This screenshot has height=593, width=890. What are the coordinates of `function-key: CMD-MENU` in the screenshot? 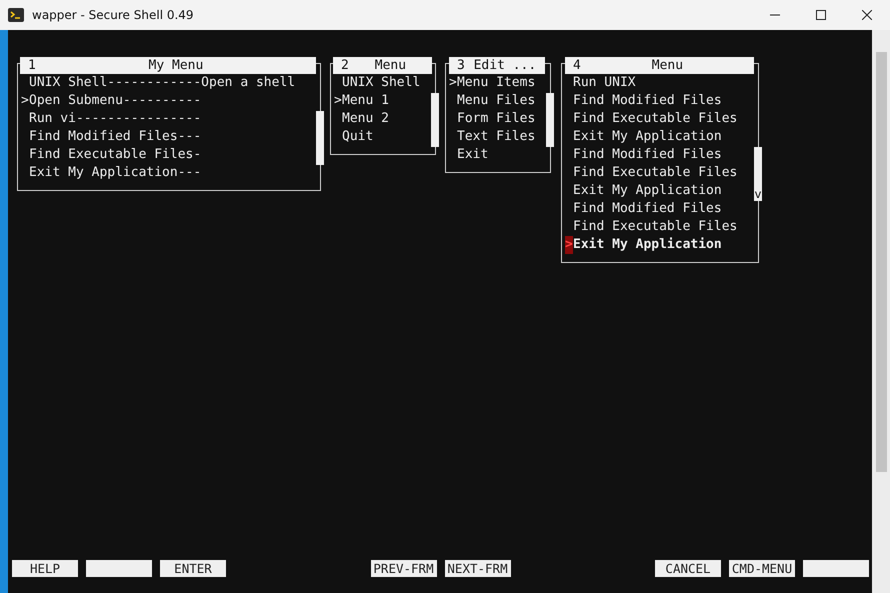 It's located at (762, 568).